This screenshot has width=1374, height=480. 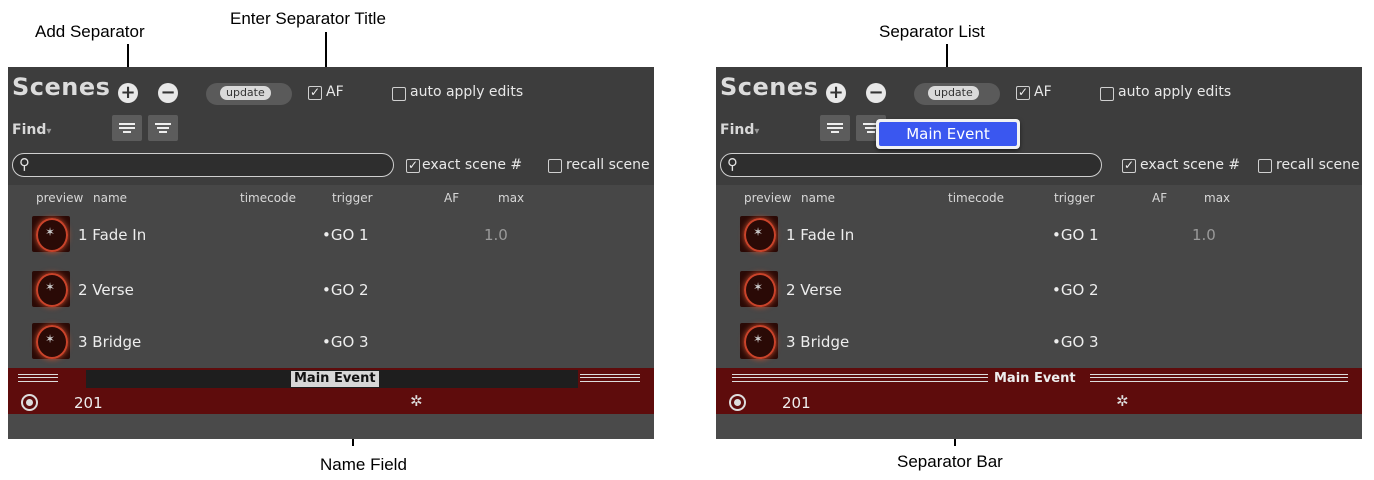 What do you see at coordinates (1035, 378) in the screenshot?
I see `separator-title: Main Event` at bounding box center [1035, 378].